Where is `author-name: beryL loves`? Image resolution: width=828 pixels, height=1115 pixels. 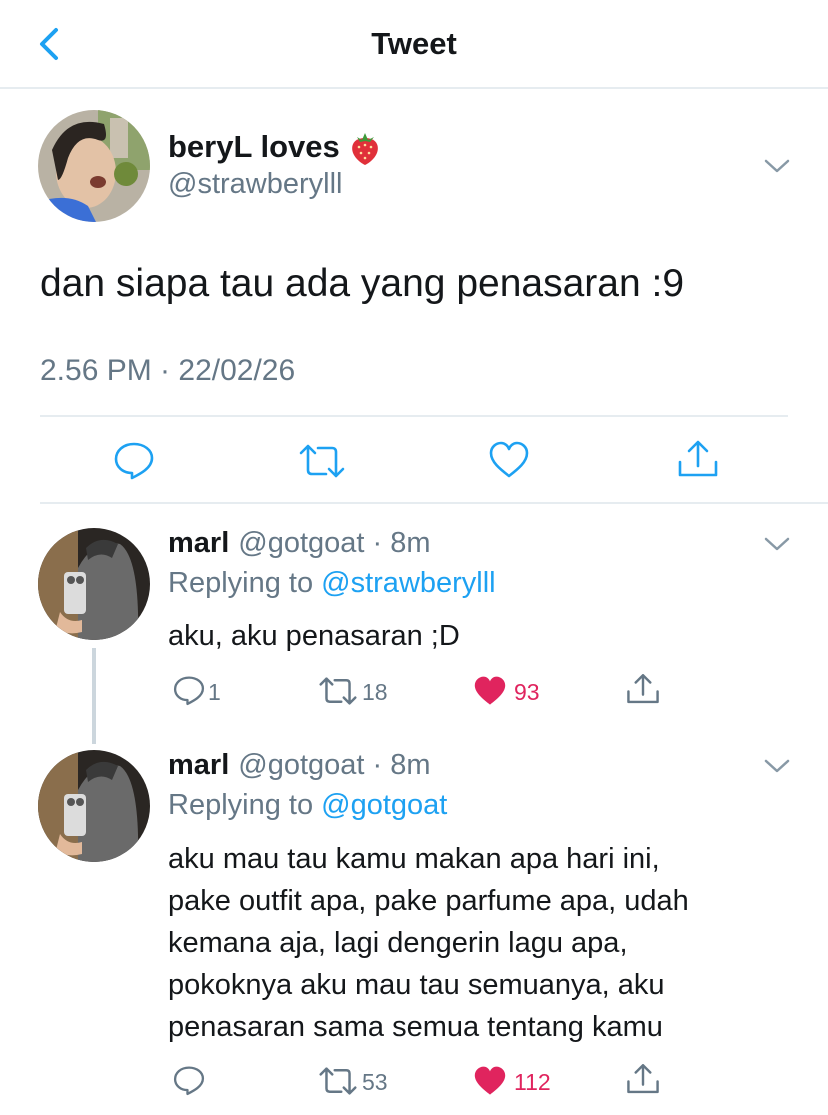
author-name: beryL loves is located at coordinates (275, 147).